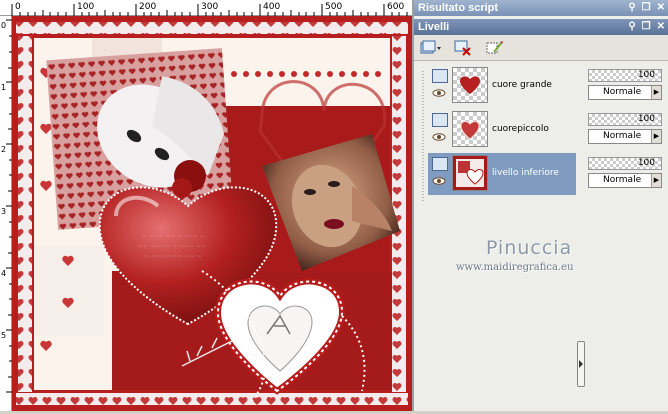  What do you see at coordinates (210, 7) in the screenshot?
I see `ruler-label: 300` at bounding box center [210, 7].